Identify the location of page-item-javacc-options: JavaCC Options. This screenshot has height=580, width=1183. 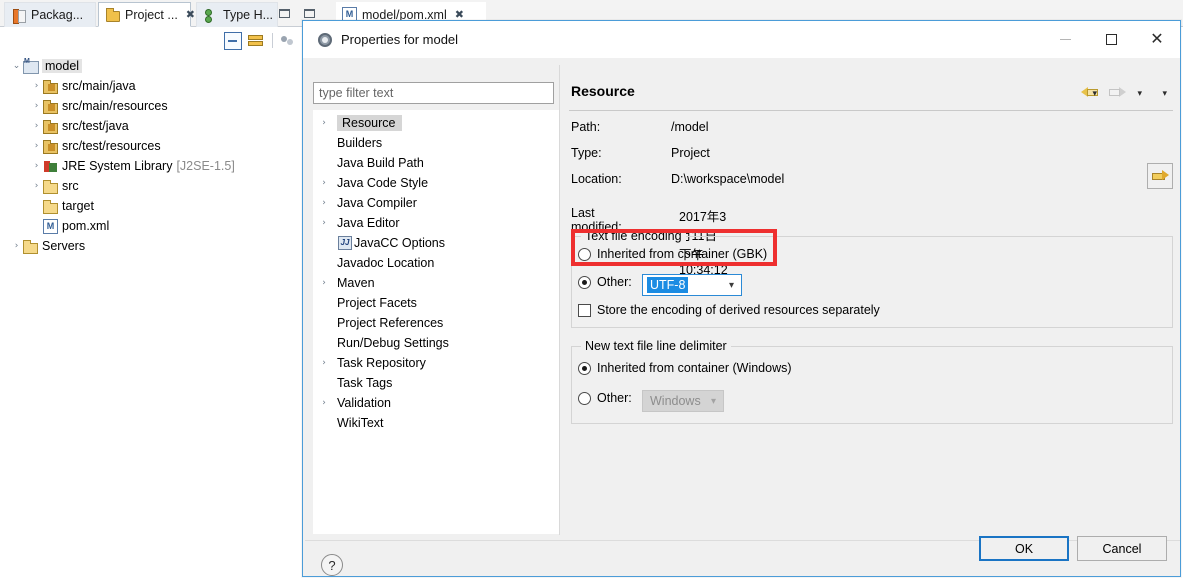
(379, 243).